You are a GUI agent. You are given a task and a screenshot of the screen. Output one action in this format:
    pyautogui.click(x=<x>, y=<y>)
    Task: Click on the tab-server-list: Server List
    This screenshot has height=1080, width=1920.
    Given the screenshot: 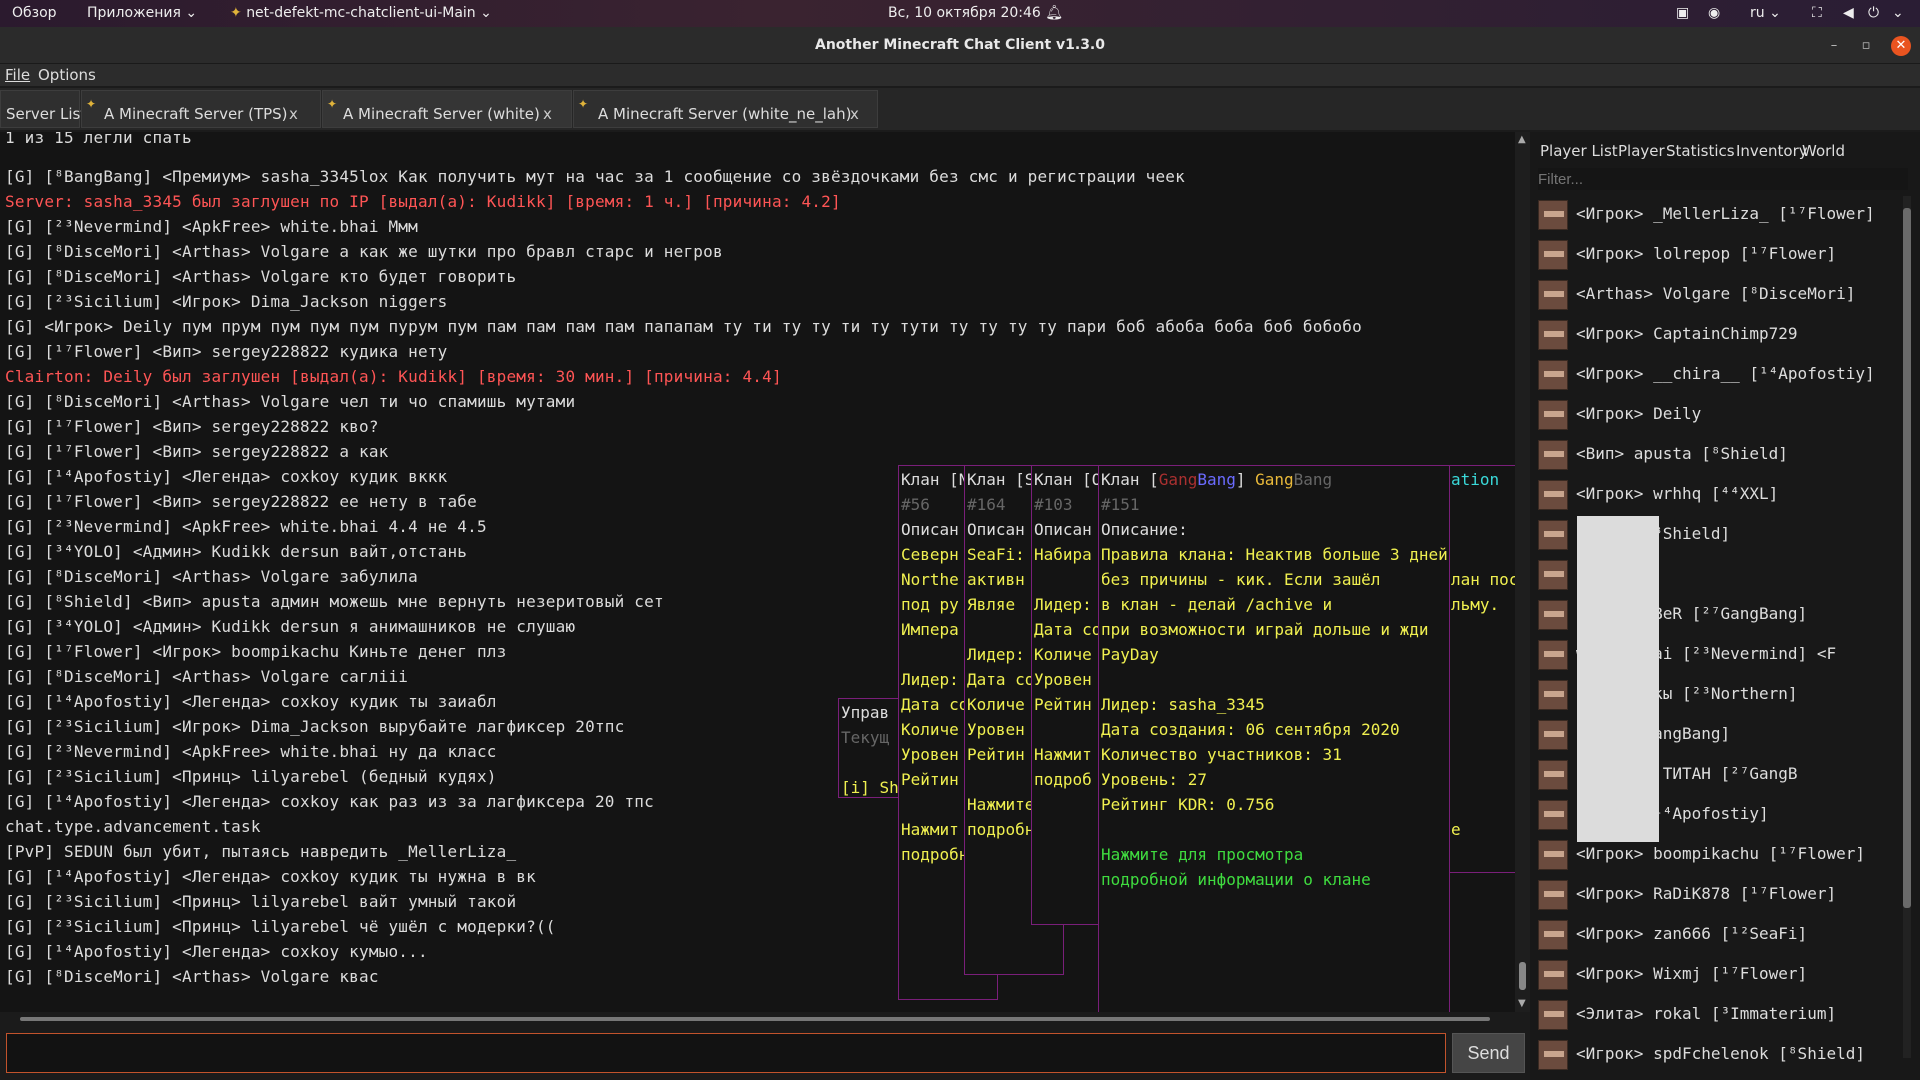 What is the action you would take?
    pyautogui.click(x=43, y=109)
    